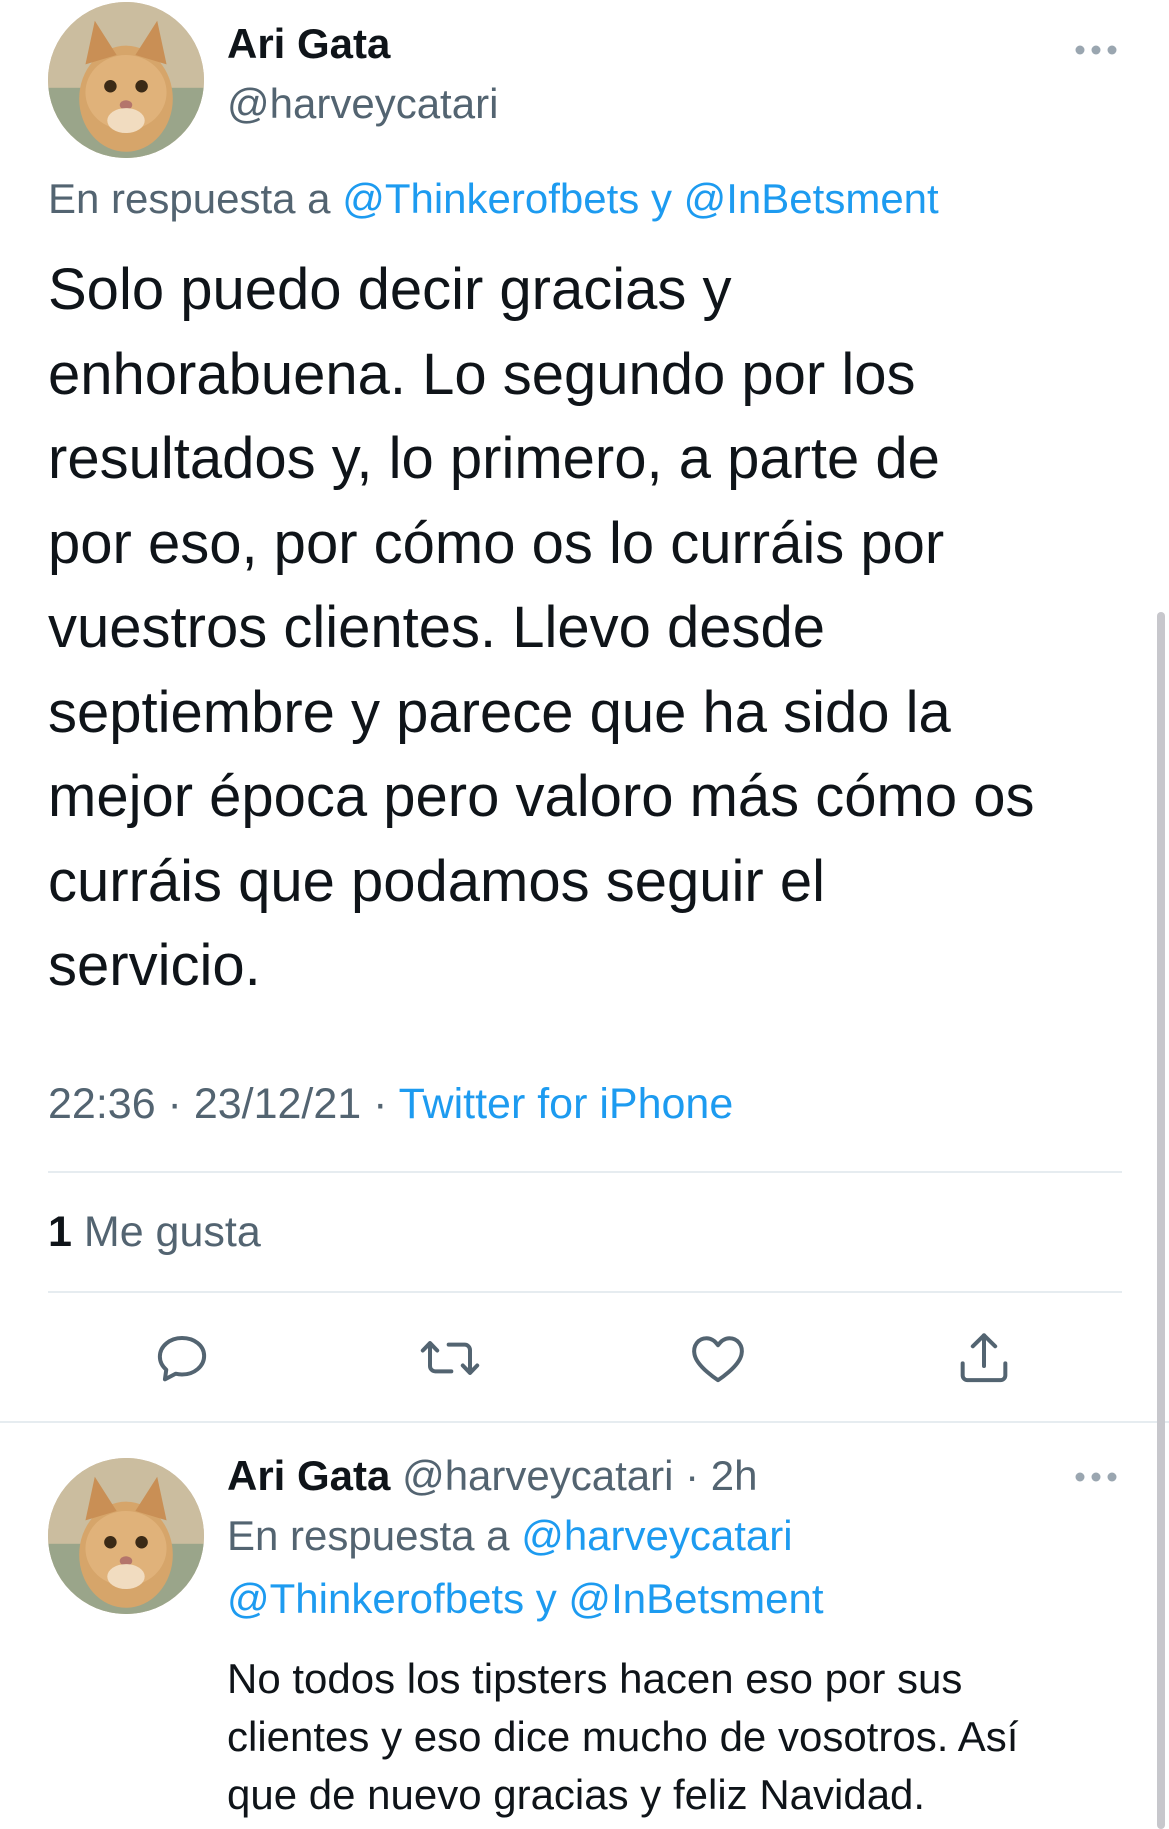 This screenshot has width=1169, height=1829. Describe the element at coordinates (308, 44) in the screenshot. I see `author-name: Ari Gata` at that location.